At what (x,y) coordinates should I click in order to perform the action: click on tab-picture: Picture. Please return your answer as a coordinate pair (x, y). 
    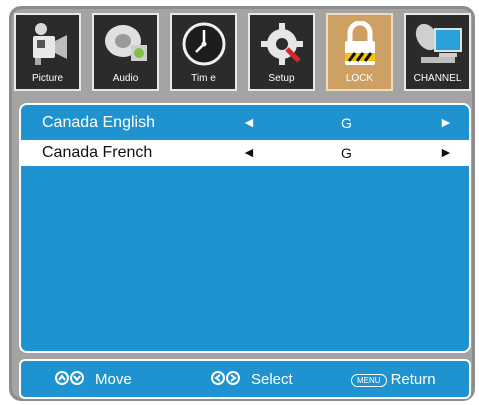
    Looking at the image, I should click on (47, 52).